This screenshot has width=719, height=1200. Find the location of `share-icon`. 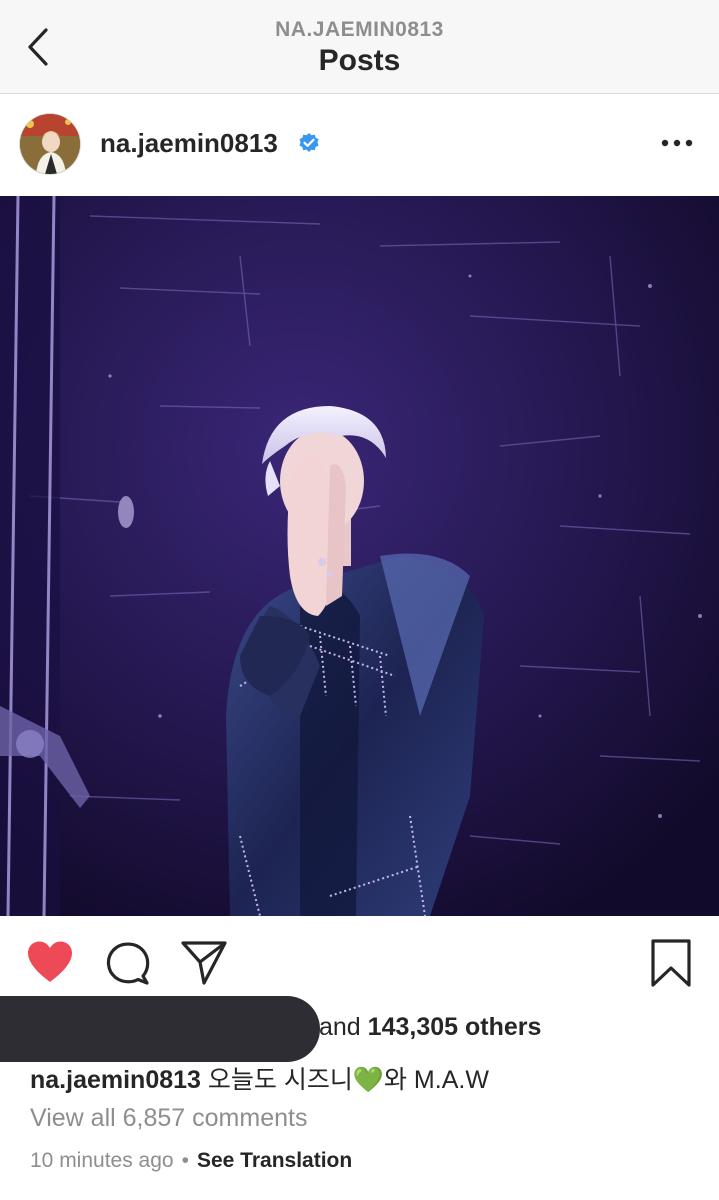

share-icon is located at coordinates (204, 963).